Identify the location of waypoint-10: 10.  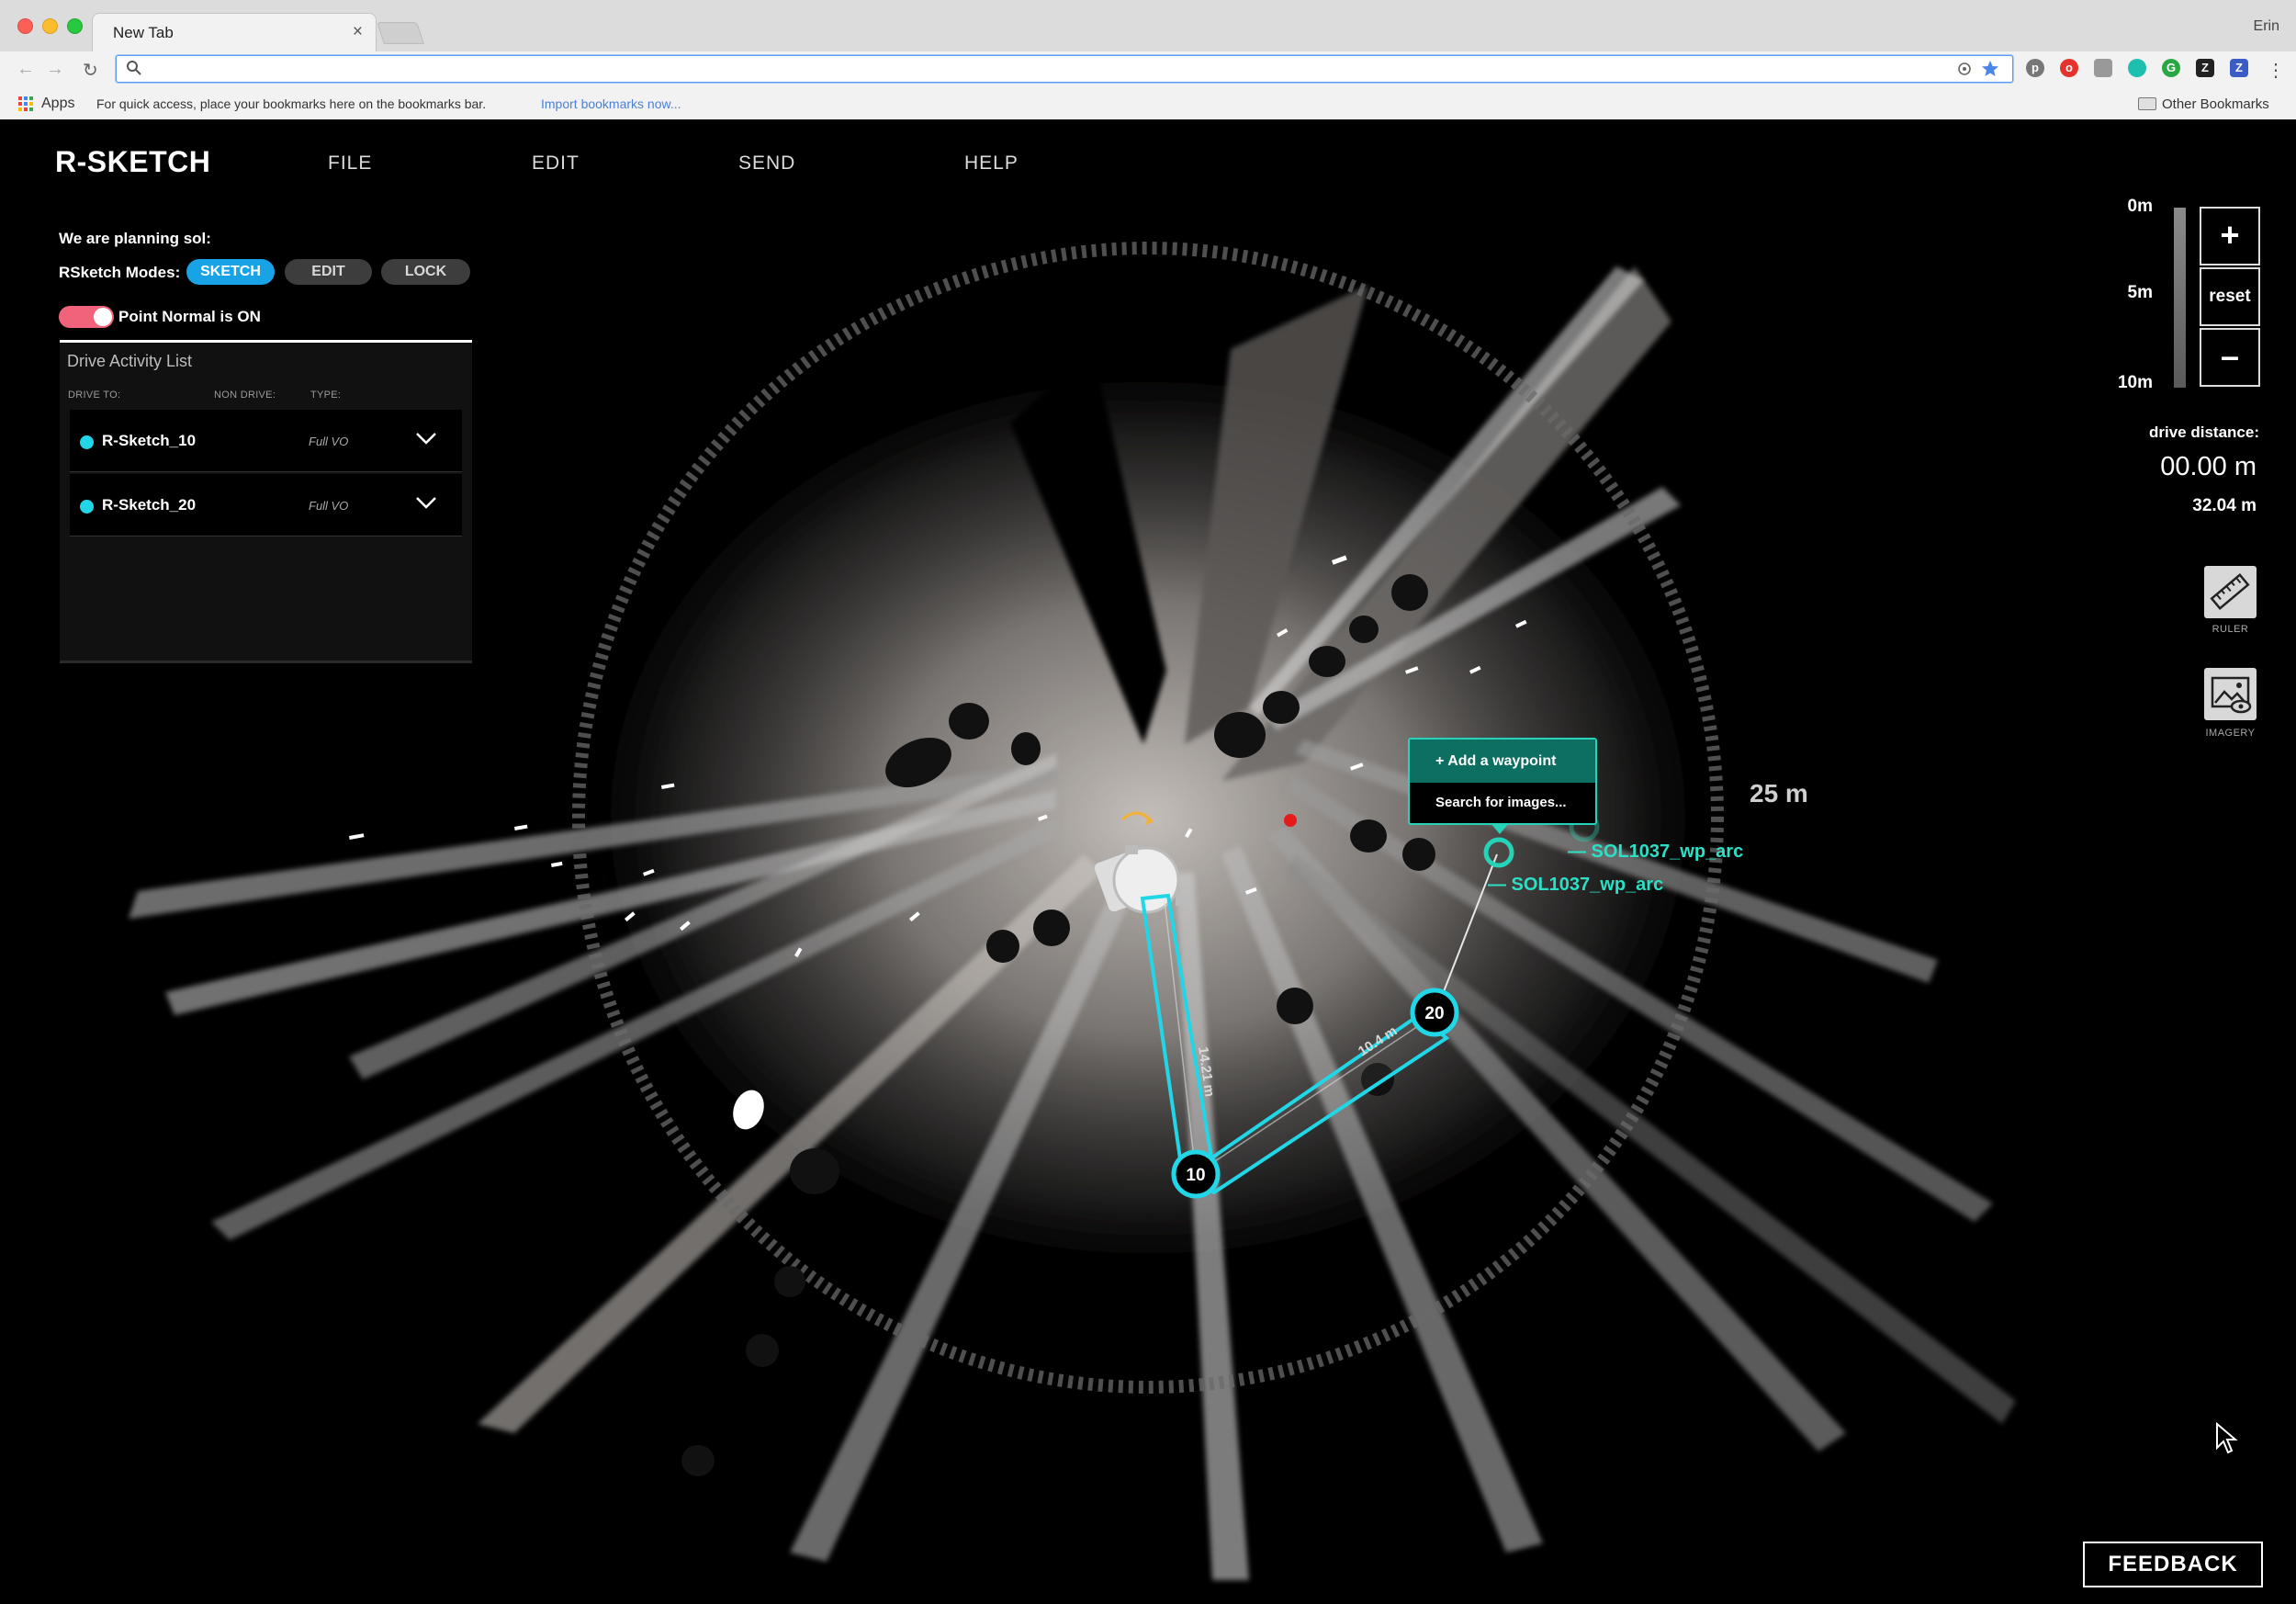
(1196, 1174).